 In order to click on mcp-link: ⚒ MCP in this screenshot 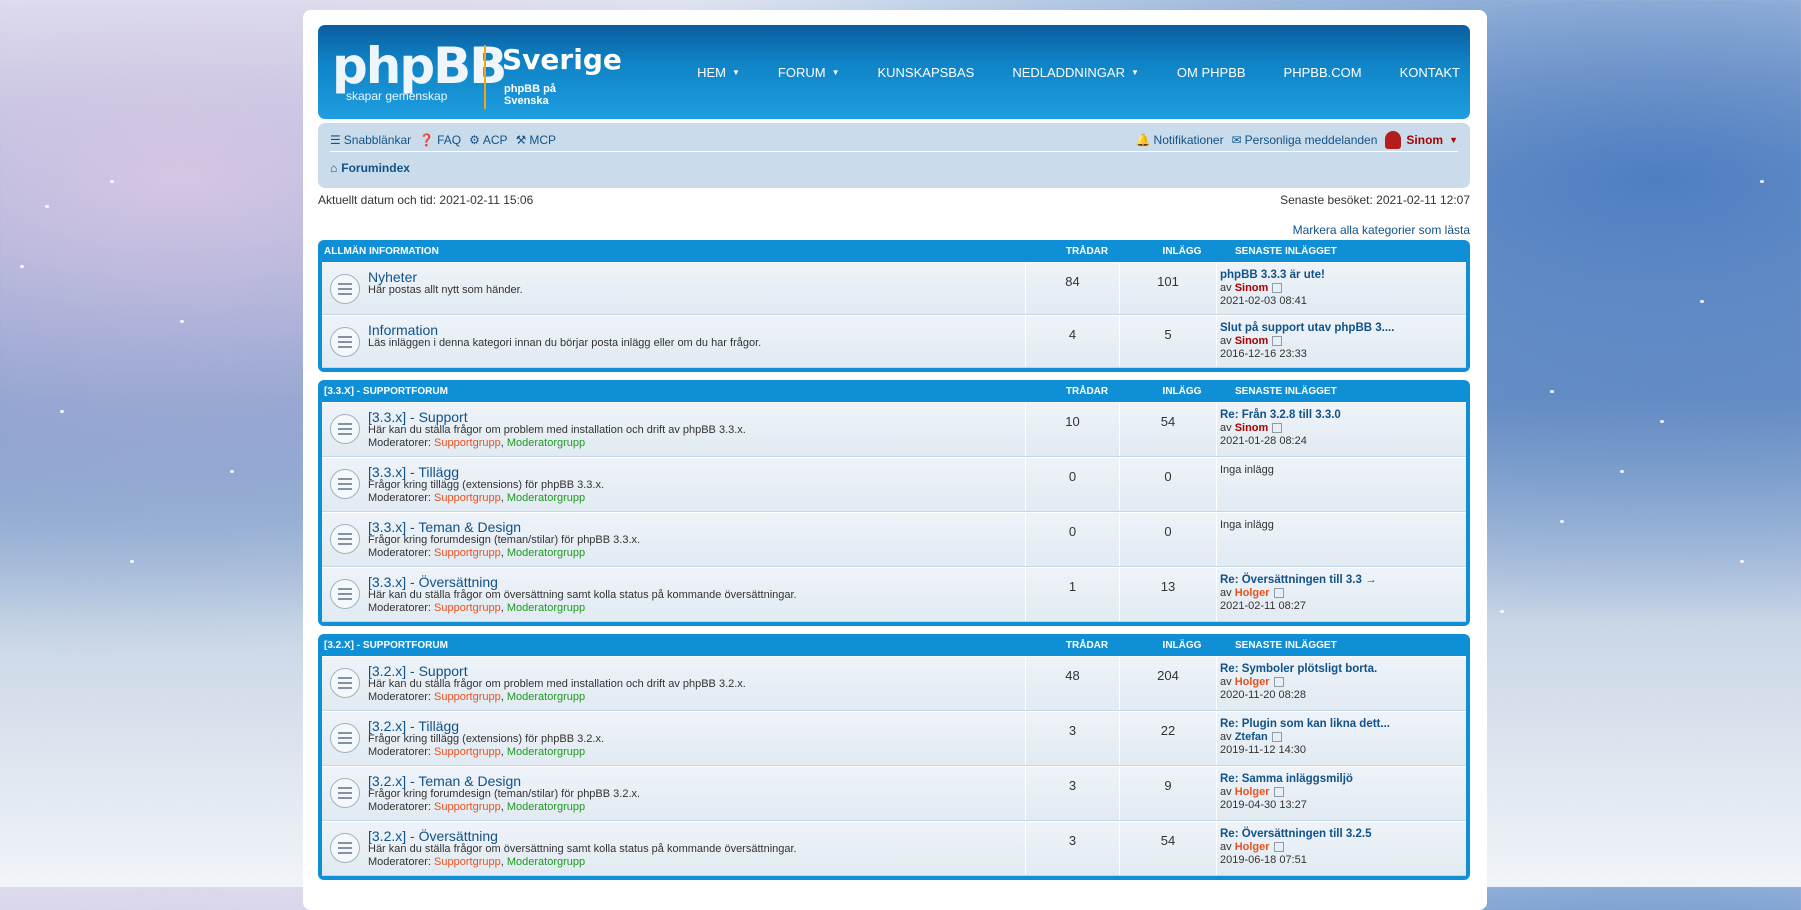, I will do `click(536, 140)`.